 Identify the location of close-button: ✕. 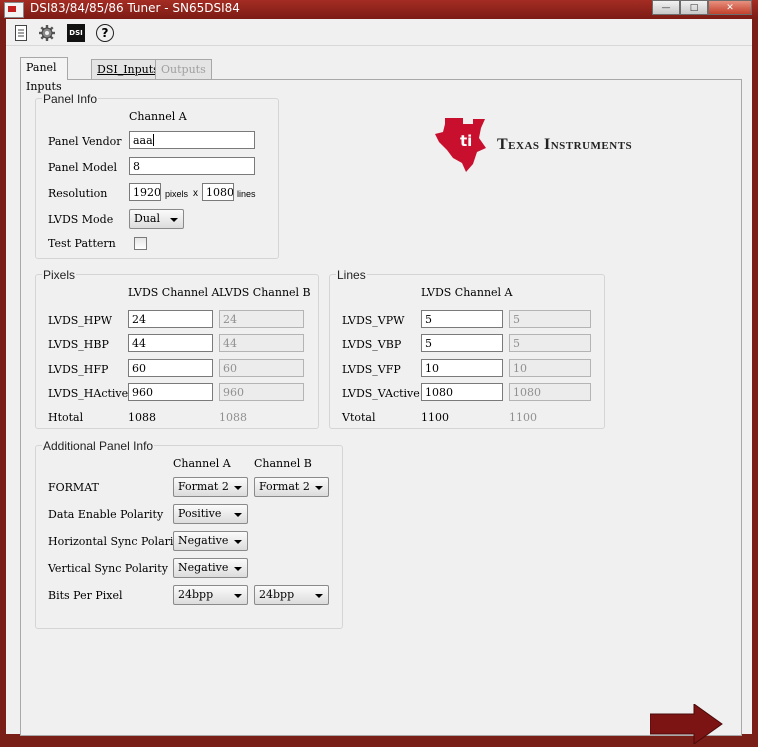
(730, 7).